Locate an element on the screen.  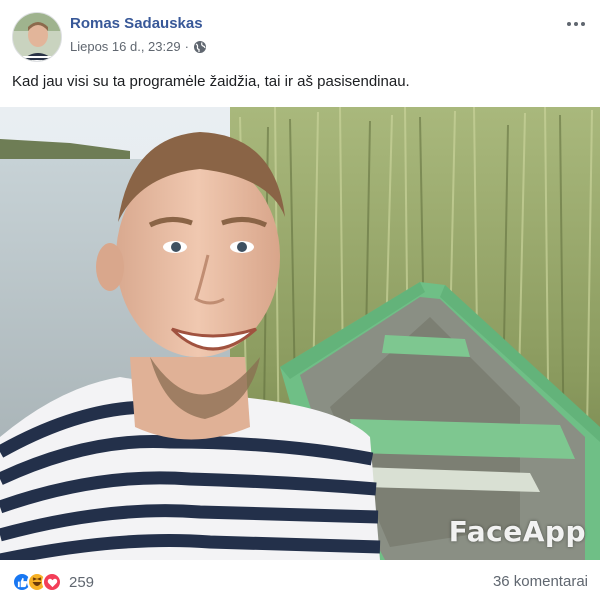
more-options-icon is located at coordinates (576, 24).